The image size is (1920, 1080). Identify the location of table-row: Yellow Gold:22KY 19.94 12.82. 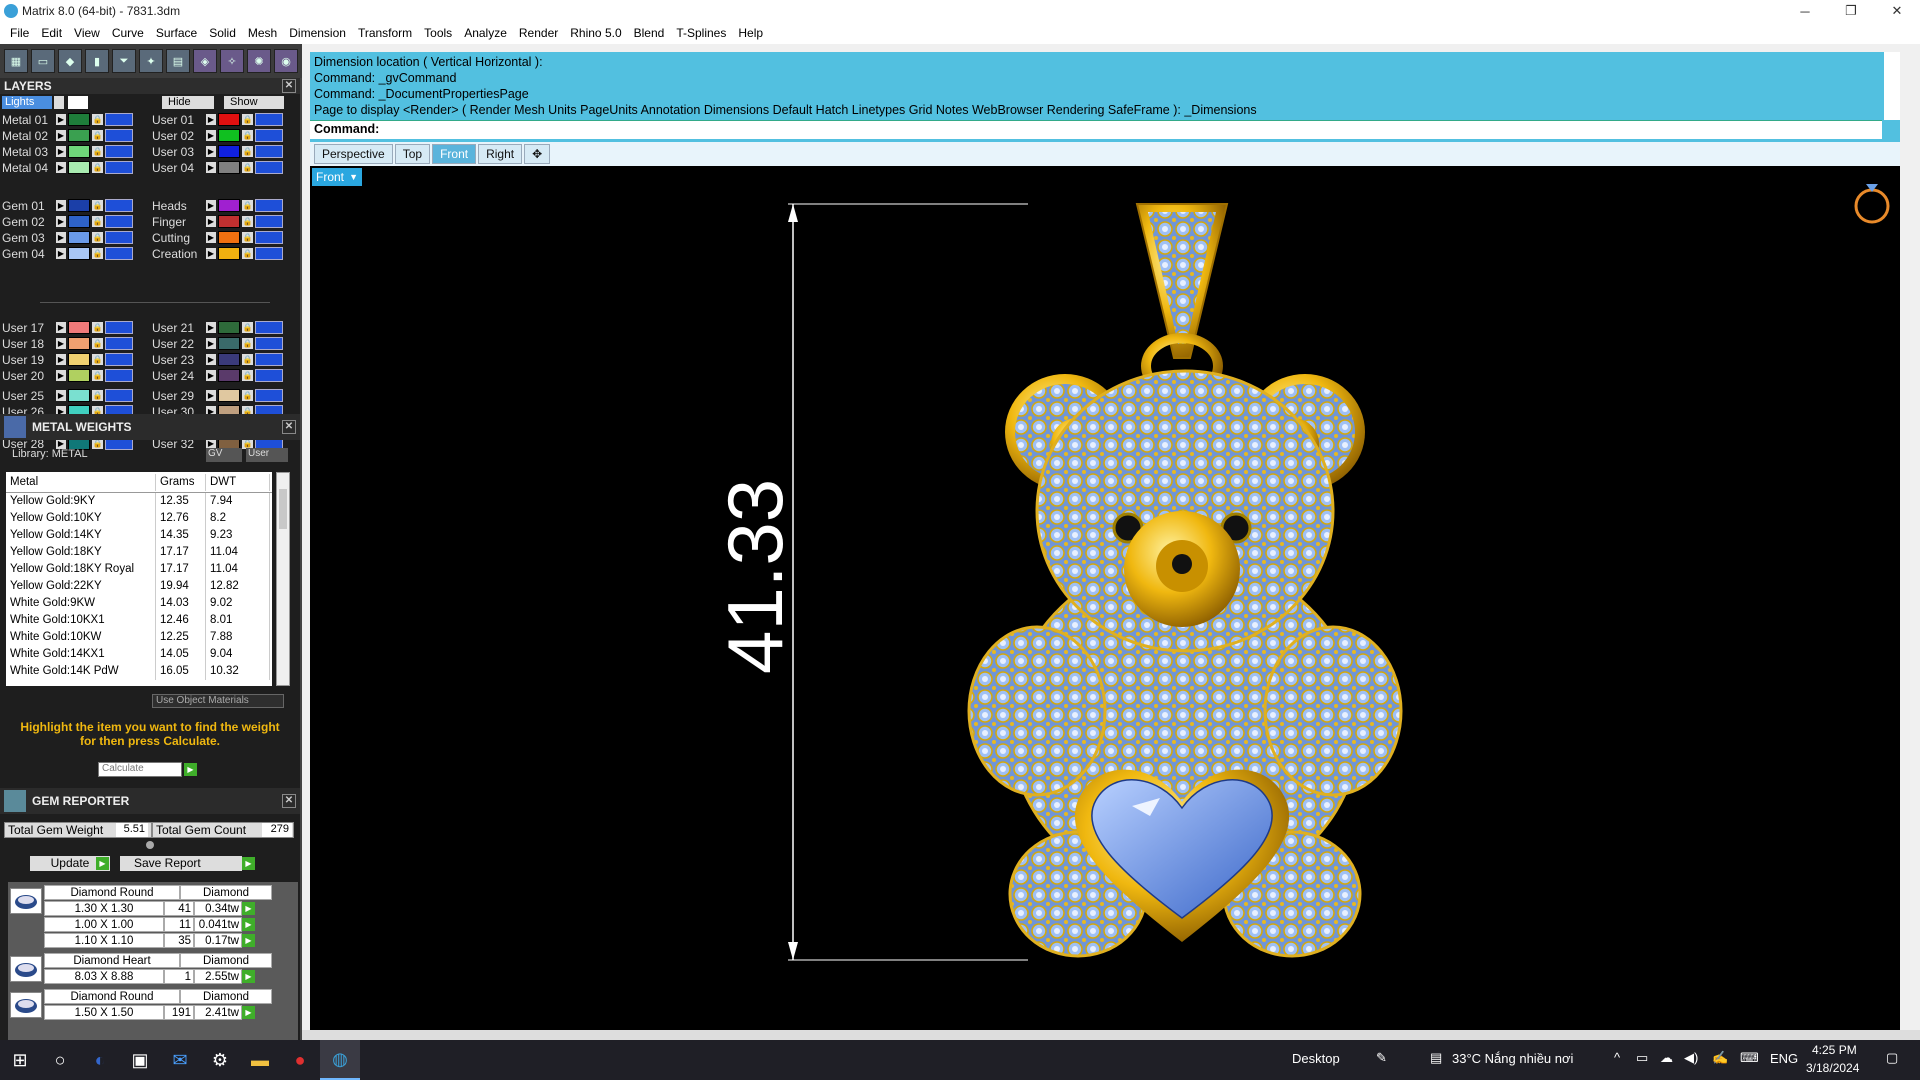
(139, 586).